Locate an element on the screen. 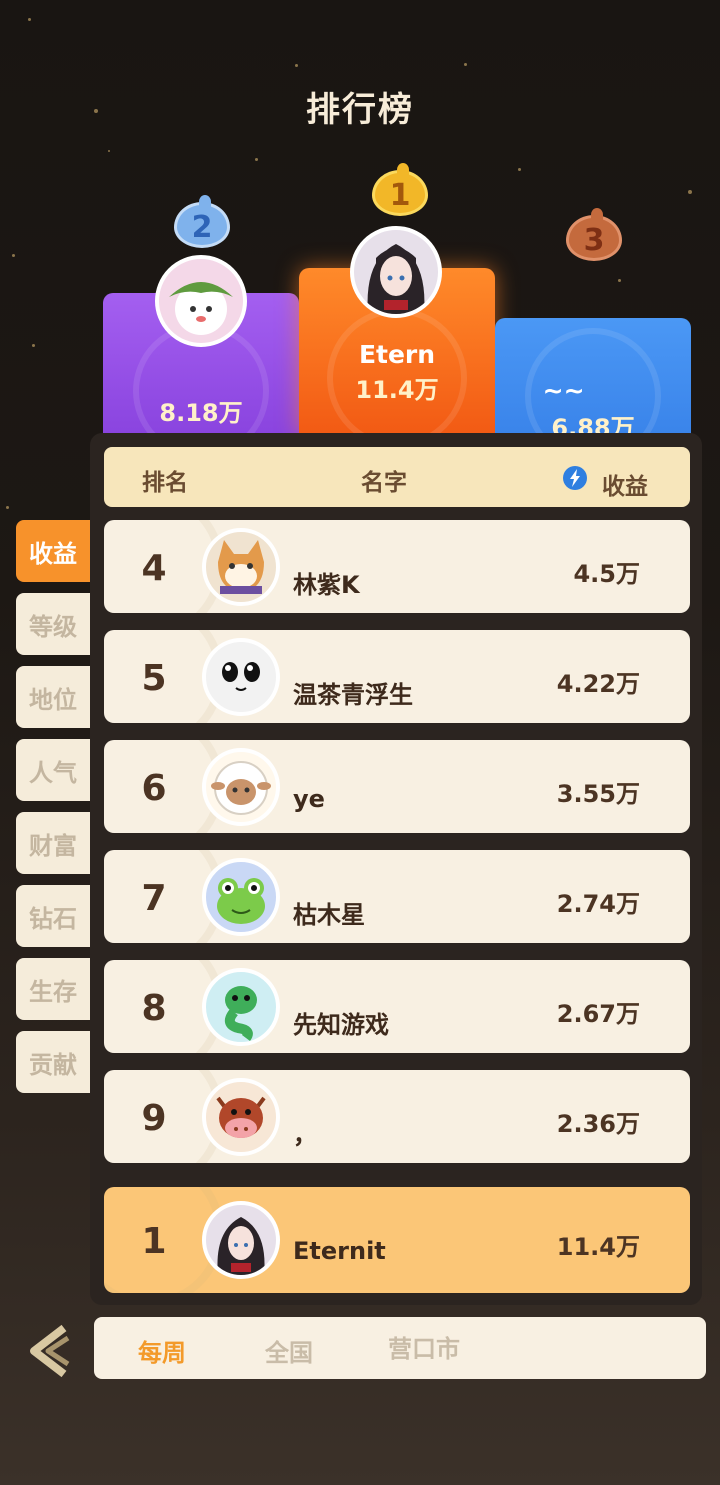 The width and height of the screenshot is (720, 1485). row-rank: 4 is located at coordinates (154, 568).